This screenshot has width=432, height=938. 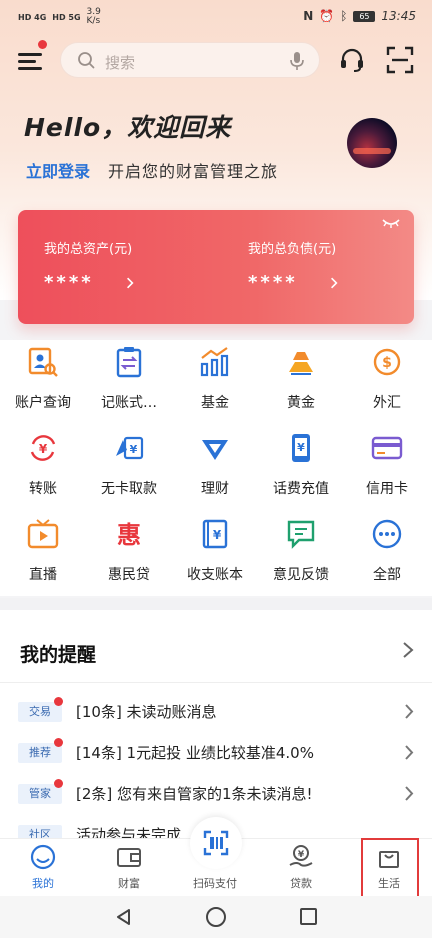 What do you see at coordinates (215, 489) in the screenshot?
I see `grid-label: 理财` at bounding box center [215, 489].